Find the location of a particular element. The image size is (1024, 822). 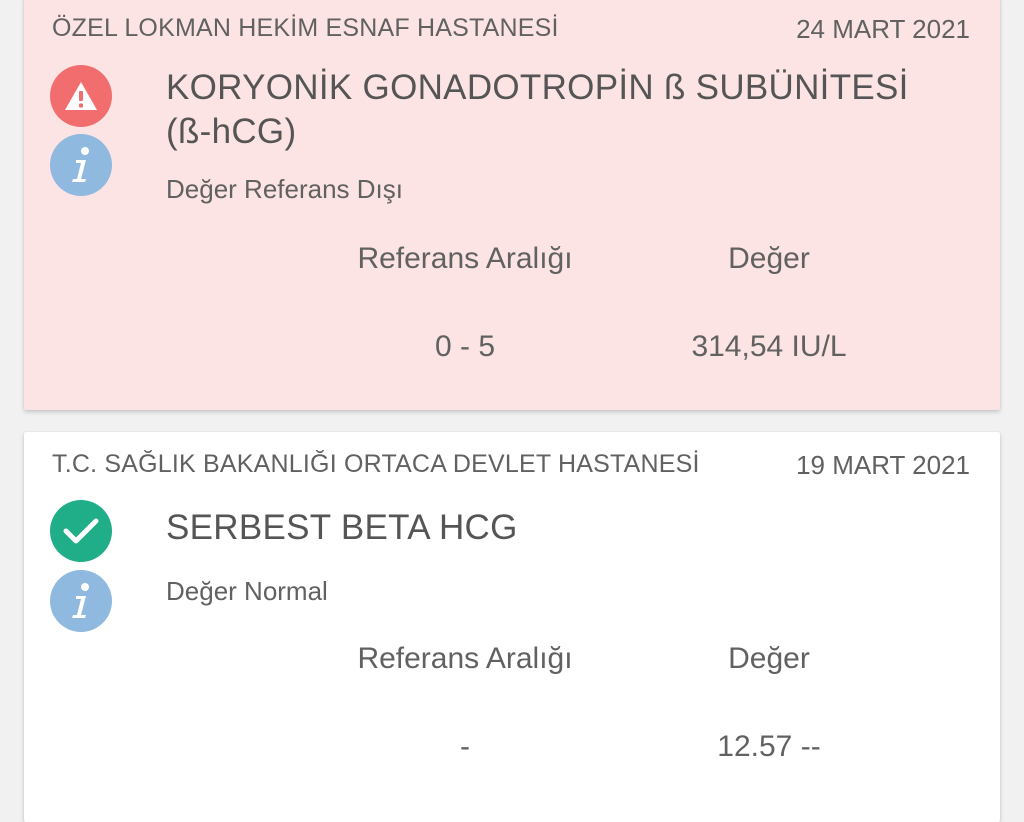

check-icon is located at coordinates (81, 531).